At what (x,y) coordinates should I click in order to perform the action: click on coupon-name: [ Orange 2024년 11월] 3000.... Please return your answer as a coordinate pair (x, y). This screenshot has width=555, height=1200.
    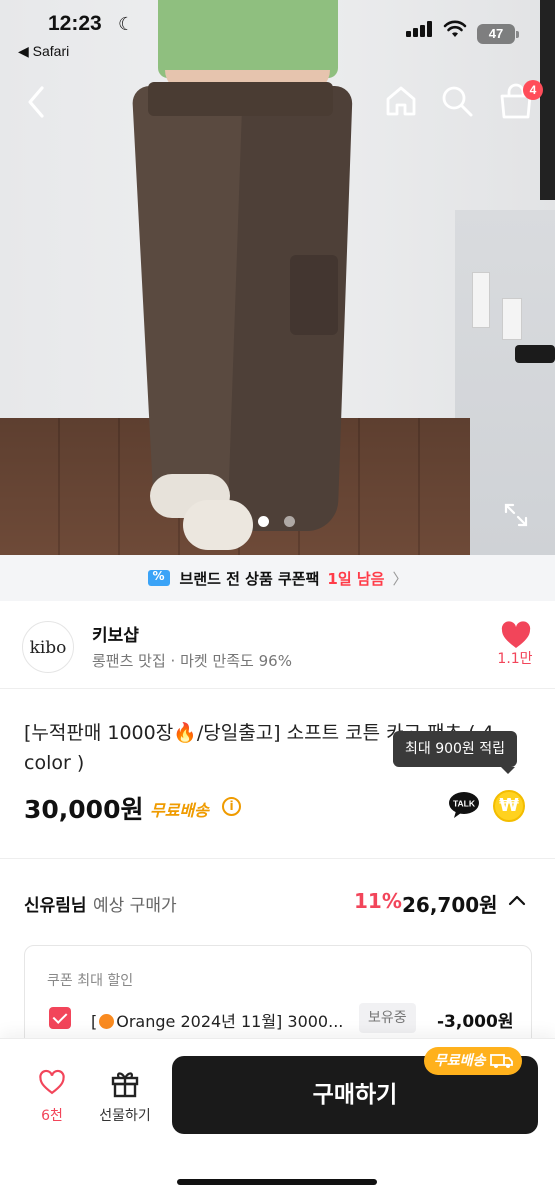
    Looking at the image, I should click on (219, 1020).